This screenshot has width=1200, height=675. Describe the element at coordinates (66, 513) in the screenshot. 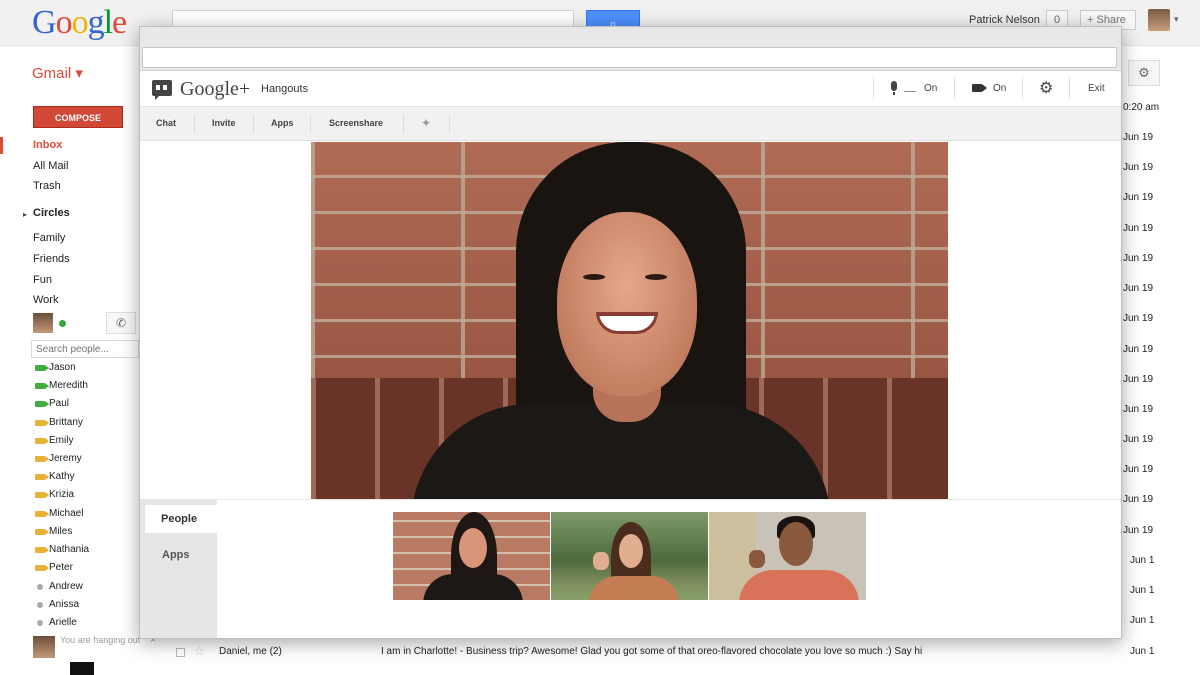

I see `contact-item: Michael` at that location.